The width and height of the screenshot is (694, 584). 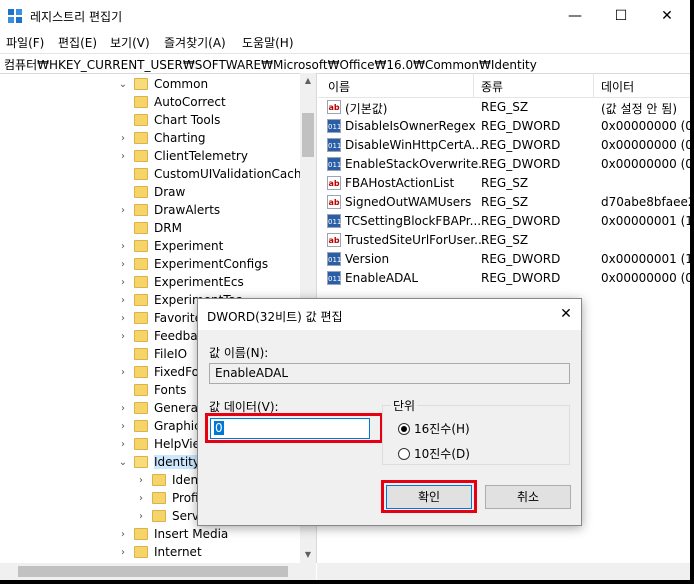 I want to click on radio-unchecked-icon, so click(x=404, y=453).